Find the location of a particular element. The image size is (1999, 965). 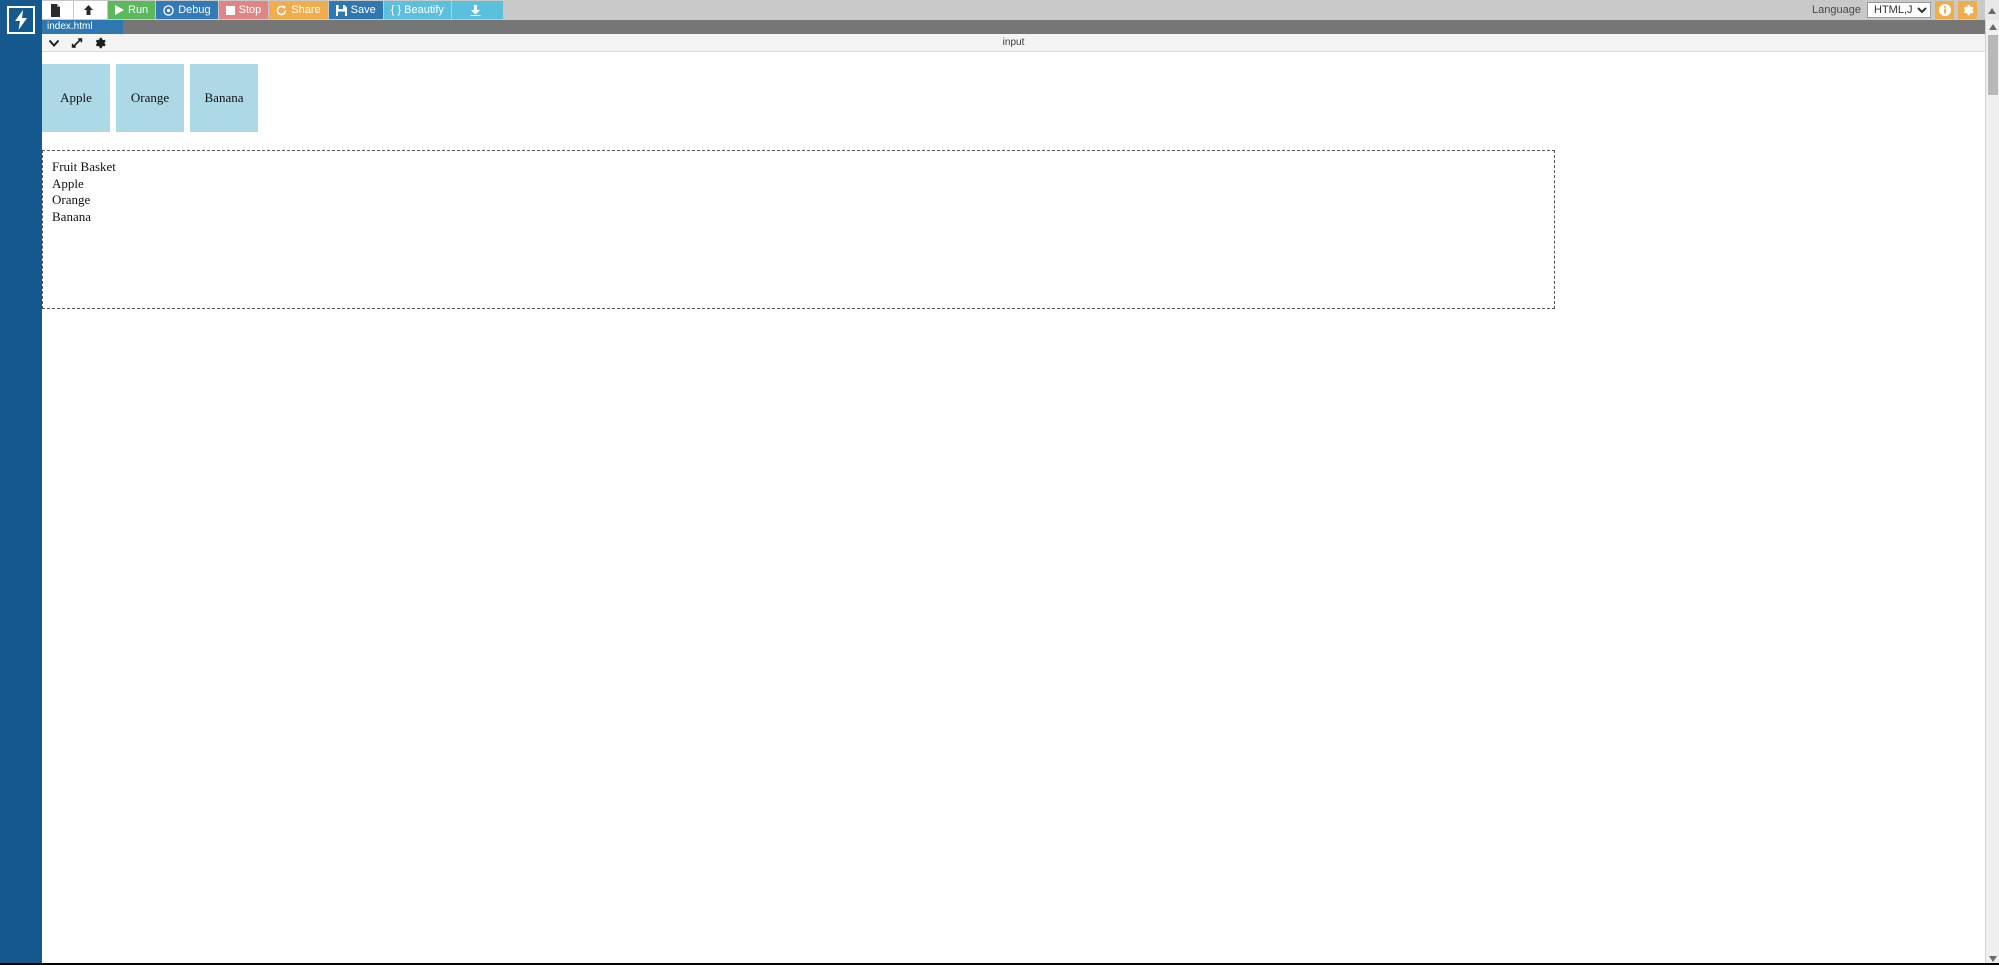

toolbar-button-group: Run Debug Stop Share Save {} Beautify is located at coordinates (273, 10).